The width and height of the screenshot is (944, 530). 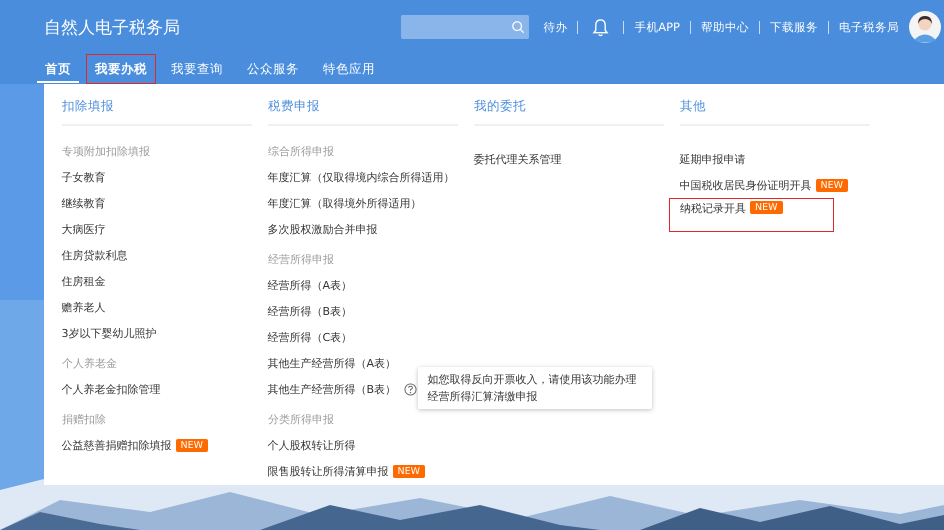 What do you see at coordinates (411, 389) in the screenshot?
I see `help-icon` at bounding box center [411, 389].